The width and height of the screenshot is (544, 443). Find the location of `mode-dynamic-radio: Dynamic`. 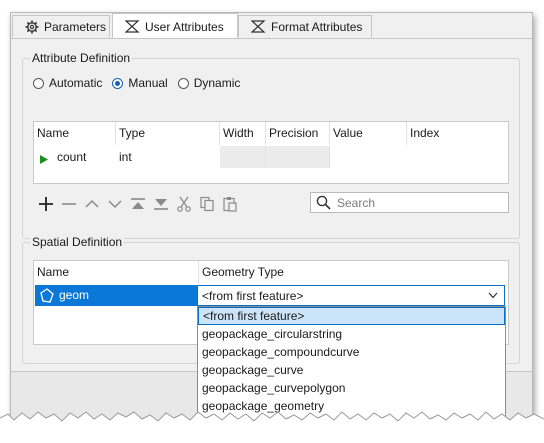

mode-dynamic-radio: Dynamic is located at coordinates (209, 83).